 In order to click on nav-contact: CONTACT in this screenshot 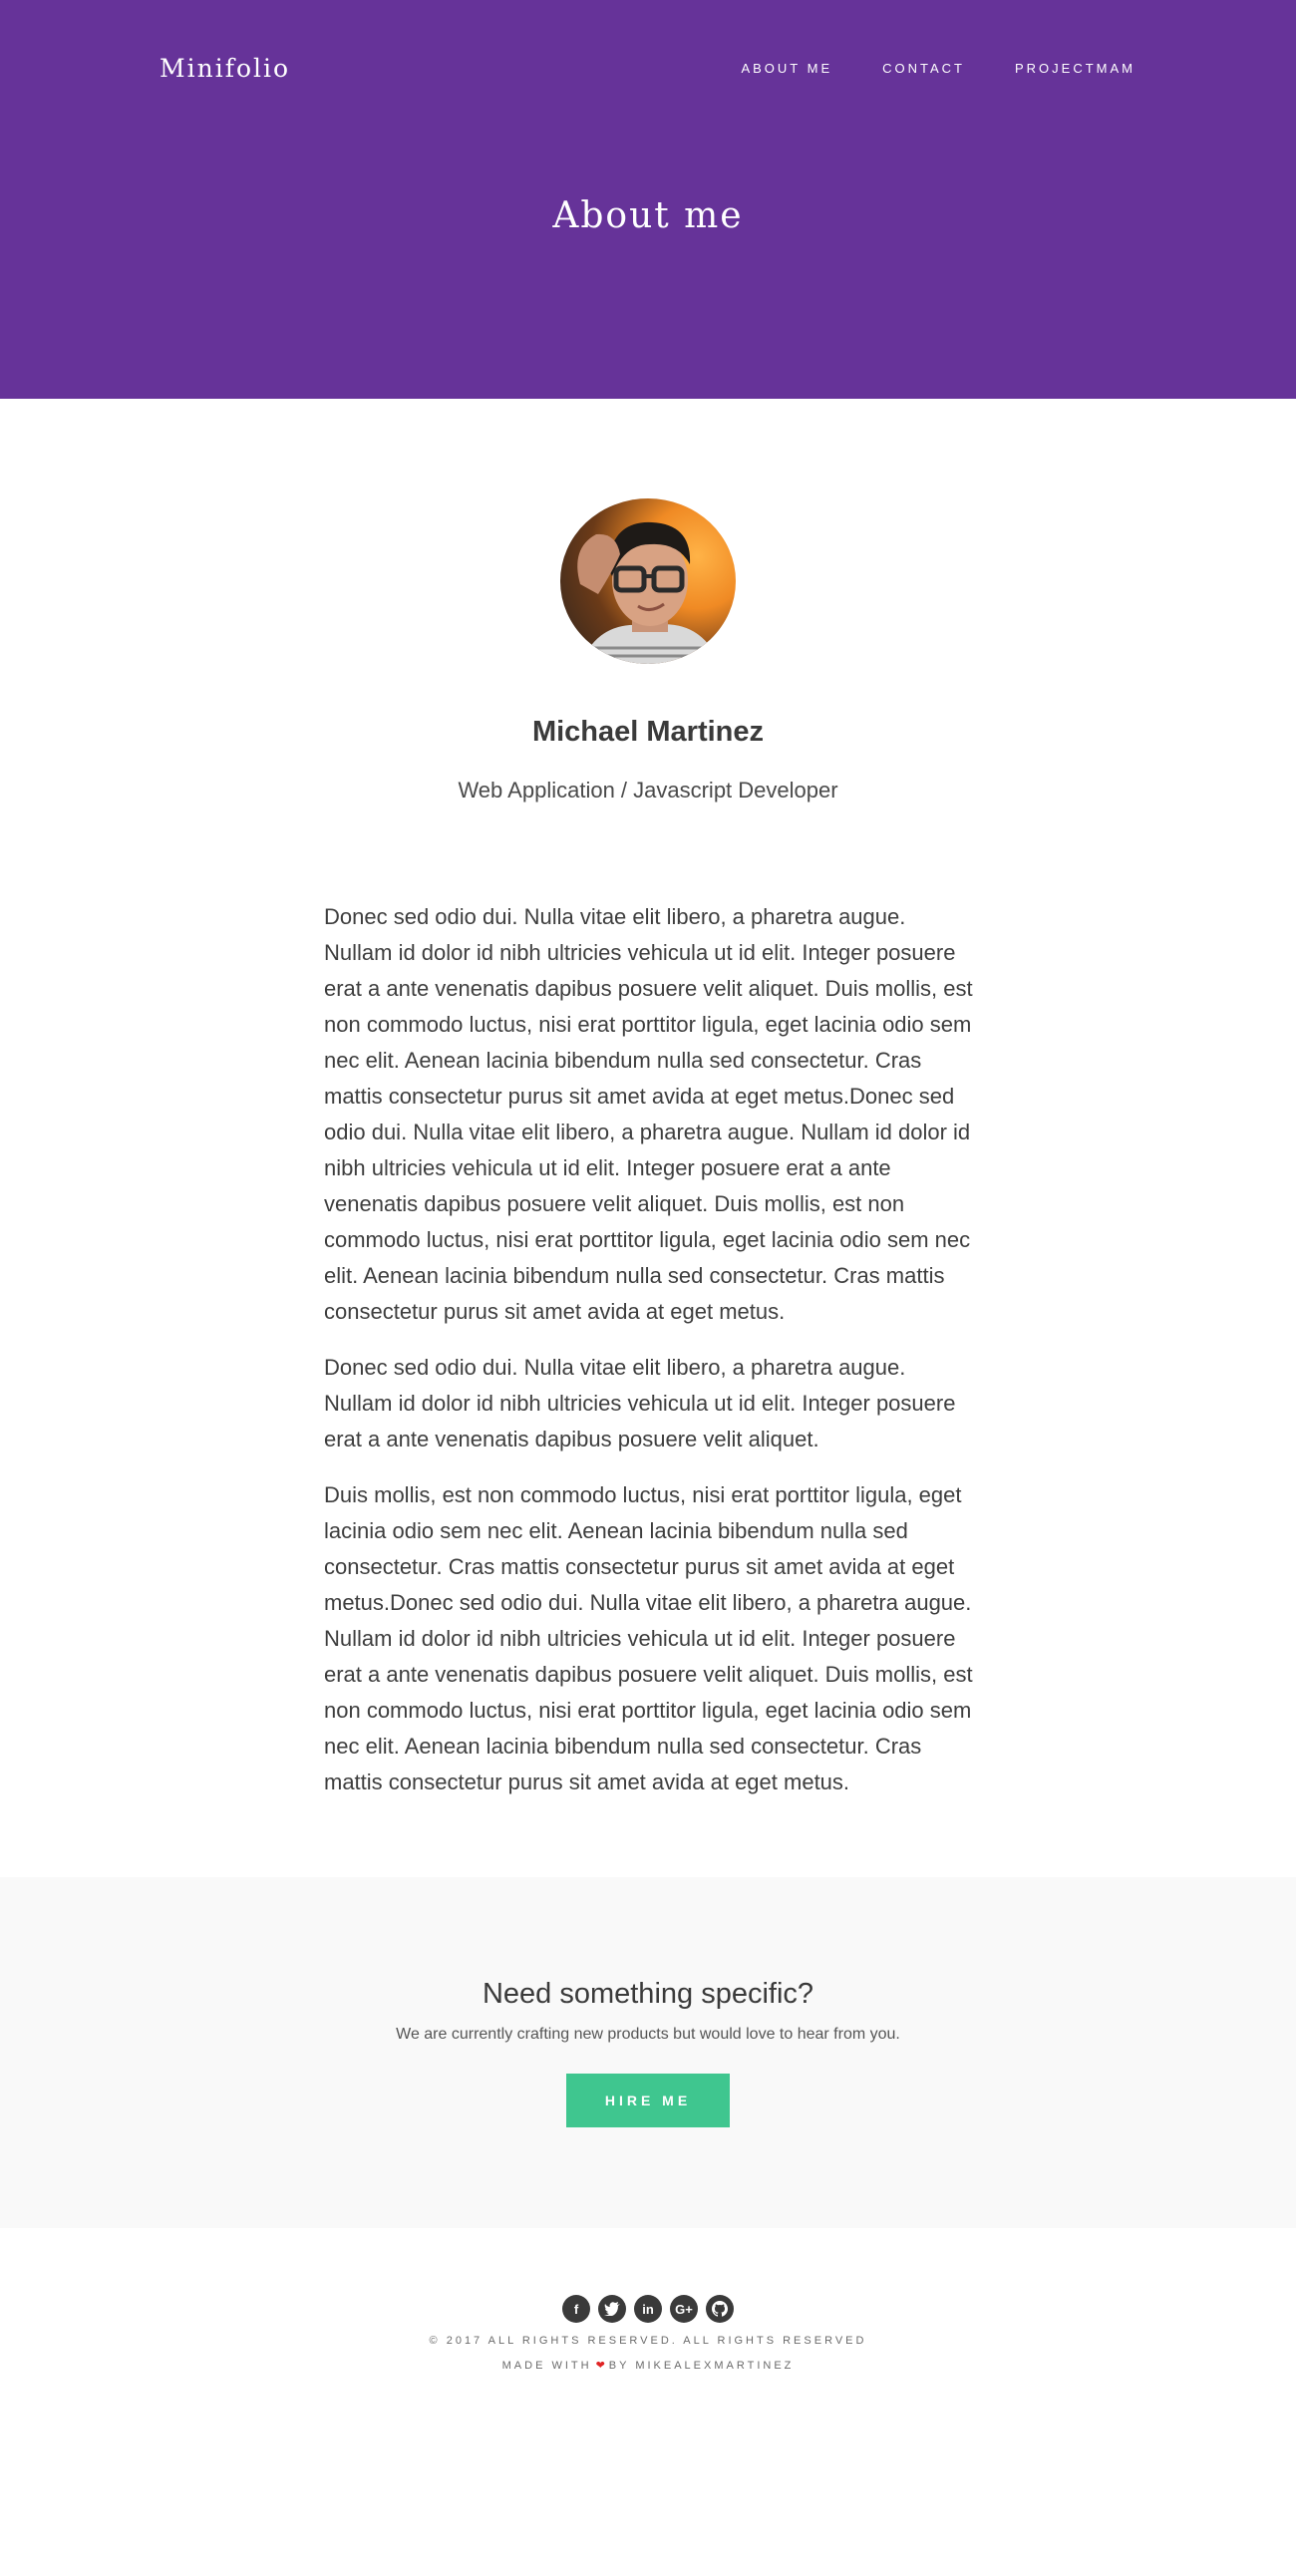, I will do `click(923, 68)`.